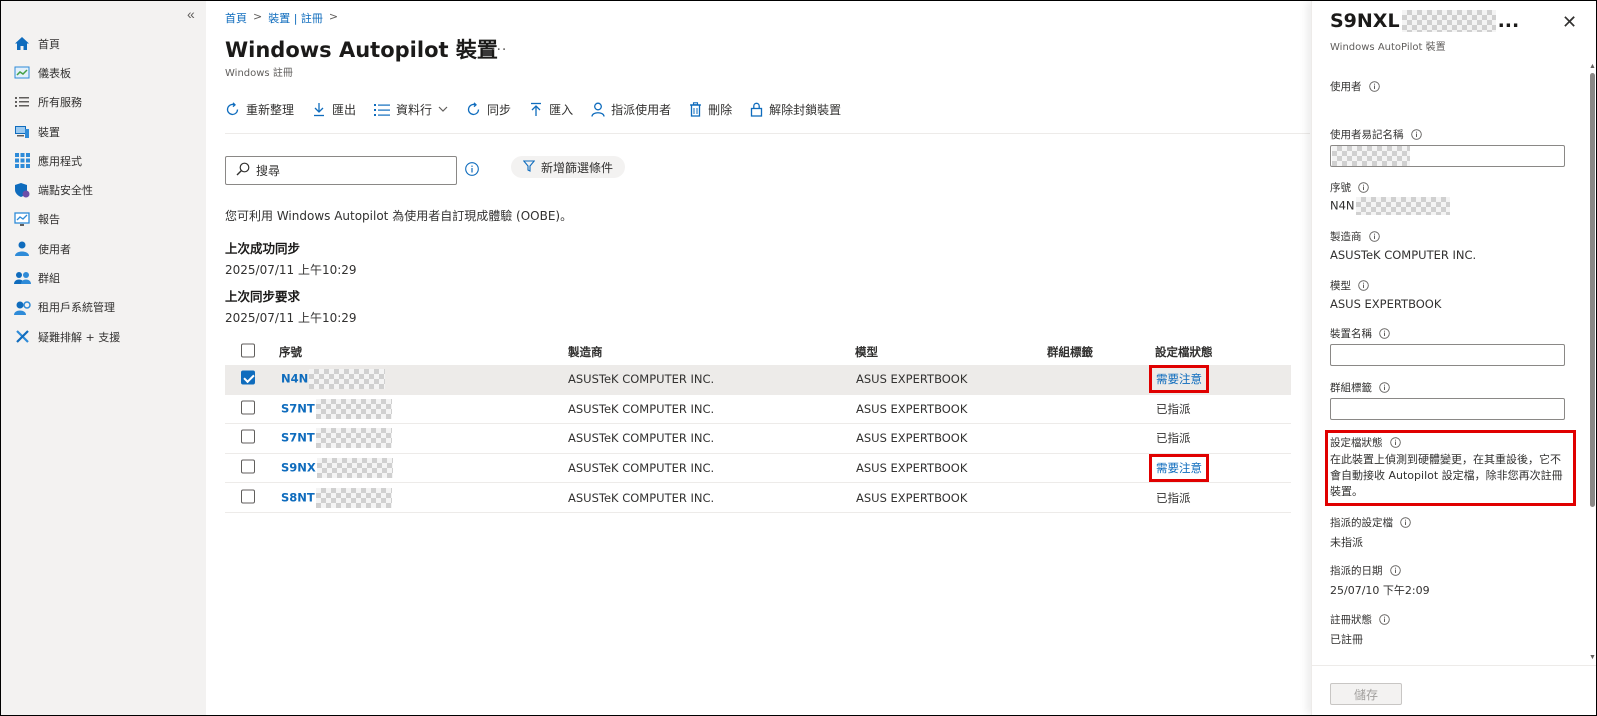 Image resolution: width=1597 pixels, height=716 pixels. I want to click on refresh-button: 重新整理, so click(259, 109).